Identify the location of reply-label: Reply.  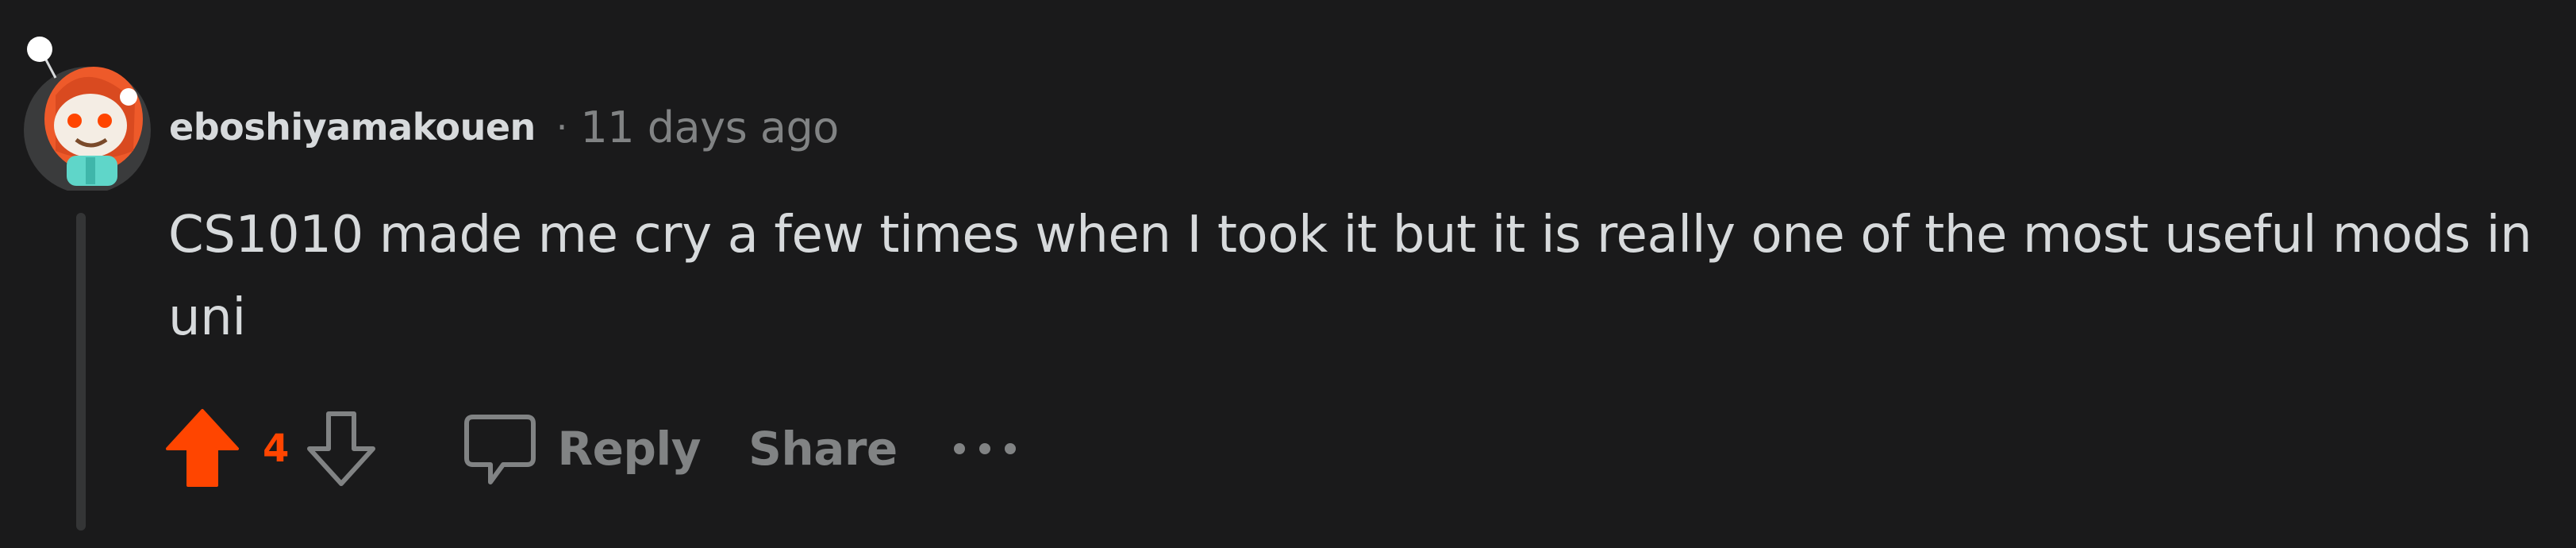
(629, 449).